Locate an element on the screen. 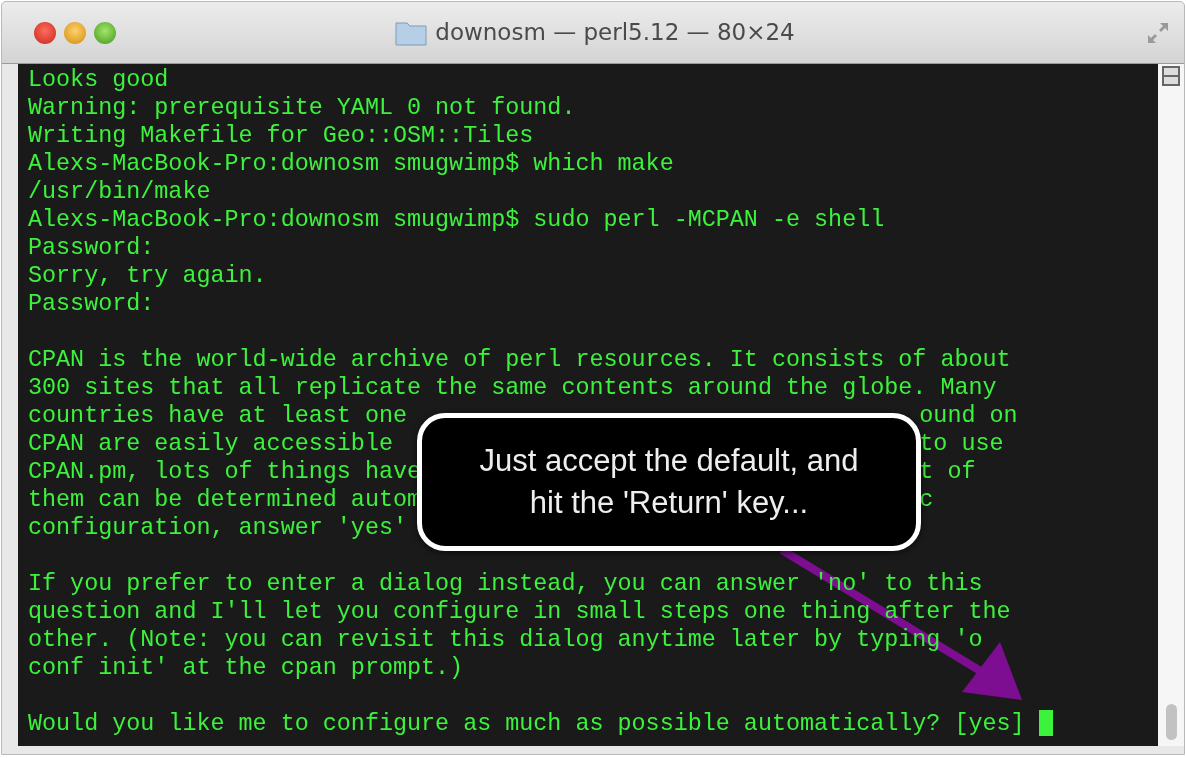 Image resolution: width=1186 pixels, height=758 pixels. terminal-line: Alexs-MacBook-Pro:downosm smugwimp$ sudo perl -MCPAN -e shell is located at coordinates (456, 220).